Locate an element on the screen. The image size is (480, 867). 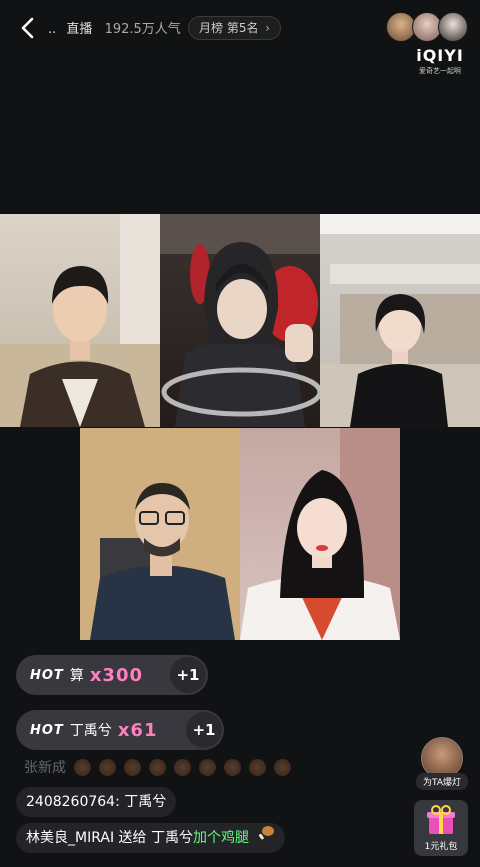
live-label: 直播 is located at coordinates (79, 29).